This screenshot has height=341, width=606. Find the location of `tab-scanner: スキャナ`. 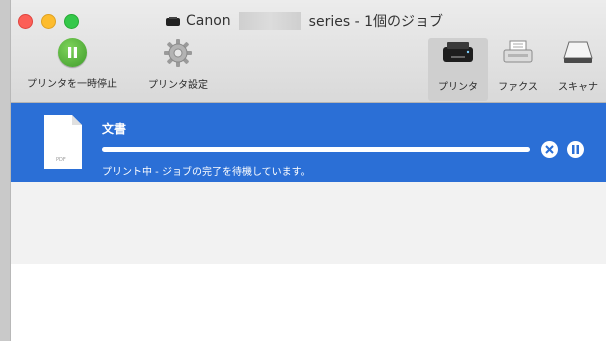

tab-scanner: スキャナ is located at coordinates (577, 69).